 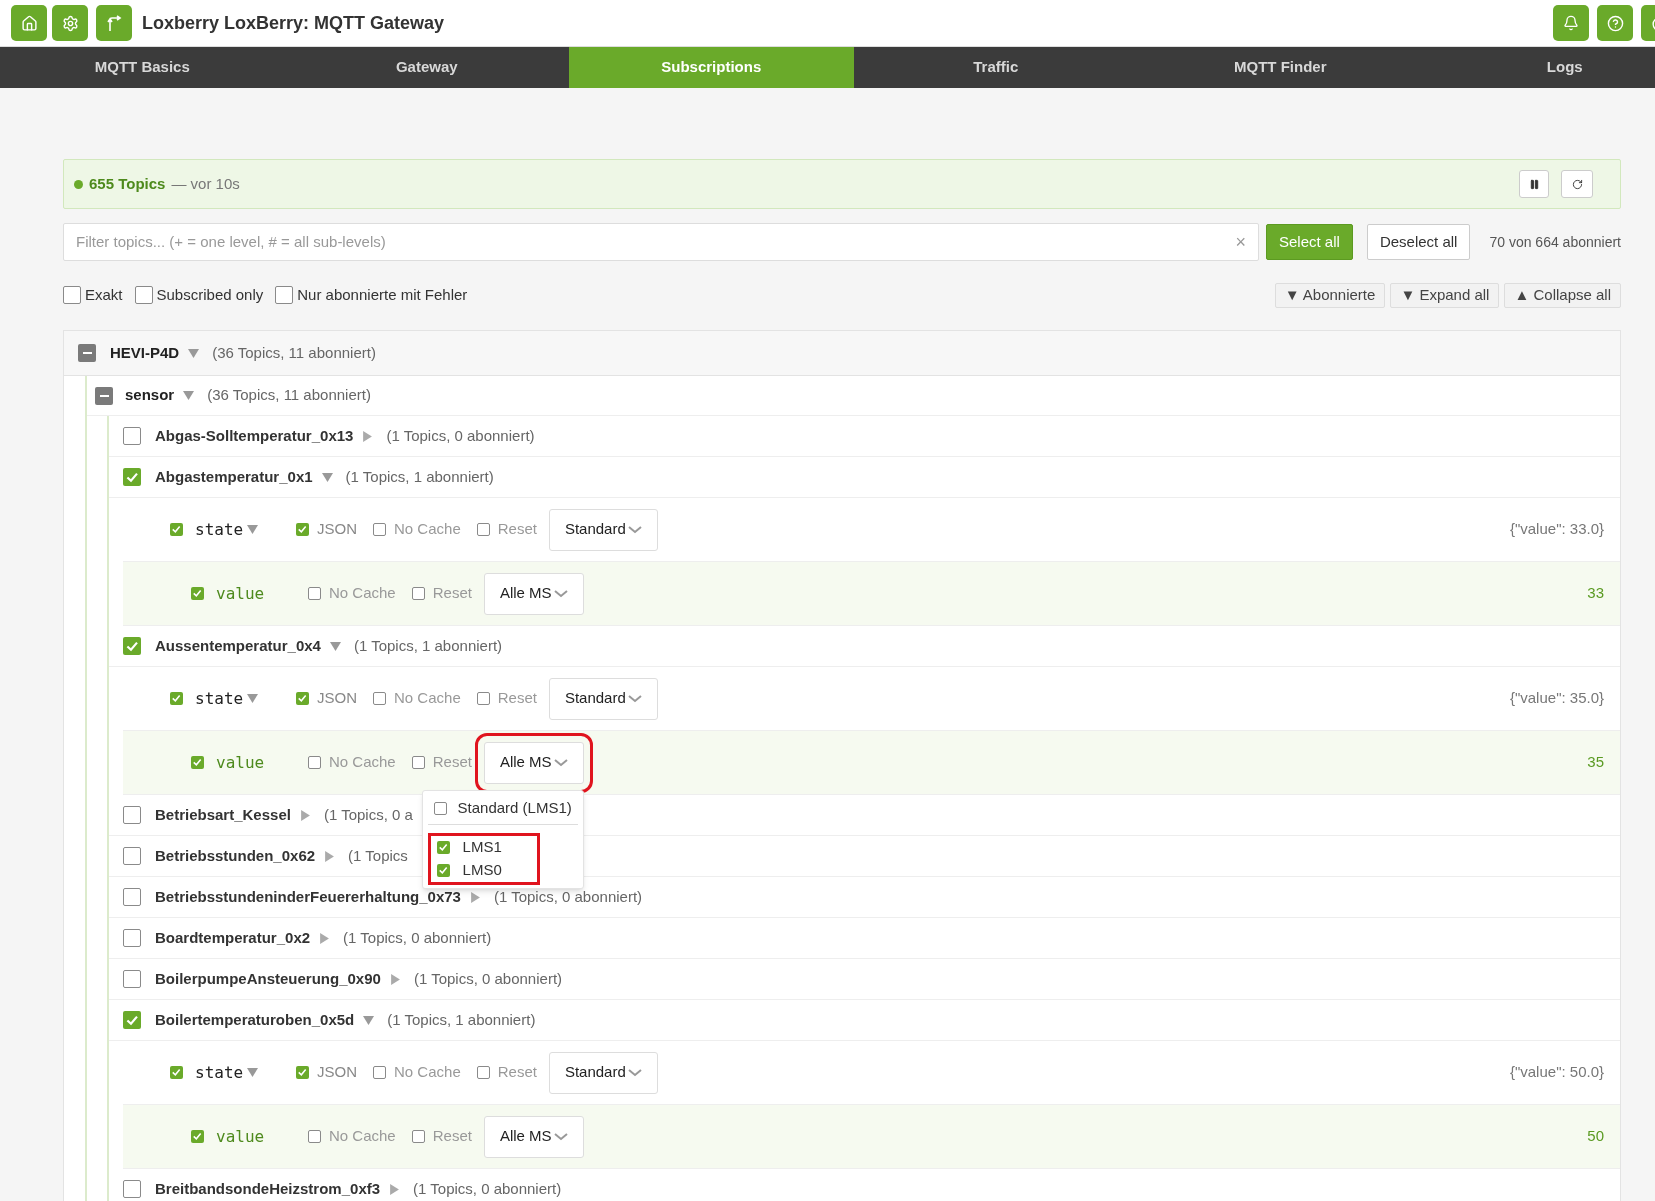 I want to click on menu-item: LMS1, so click(x=483, y=845).